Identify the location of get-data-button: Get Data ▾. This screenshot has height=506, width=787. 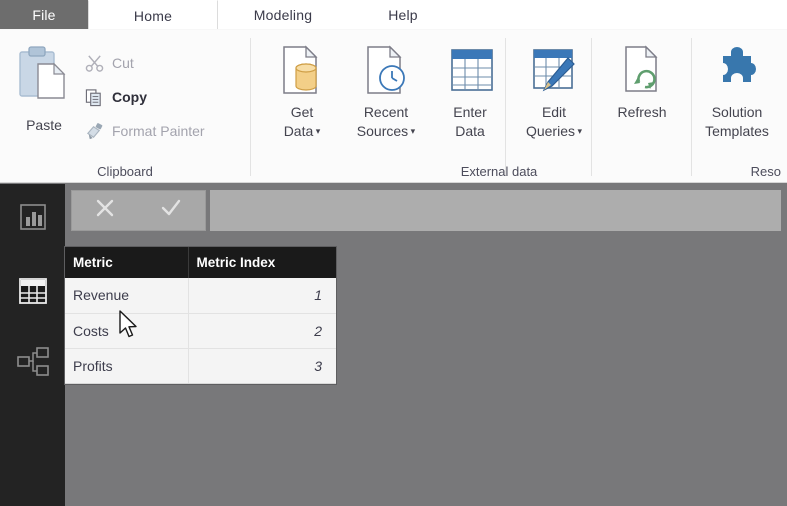
(302, 91).